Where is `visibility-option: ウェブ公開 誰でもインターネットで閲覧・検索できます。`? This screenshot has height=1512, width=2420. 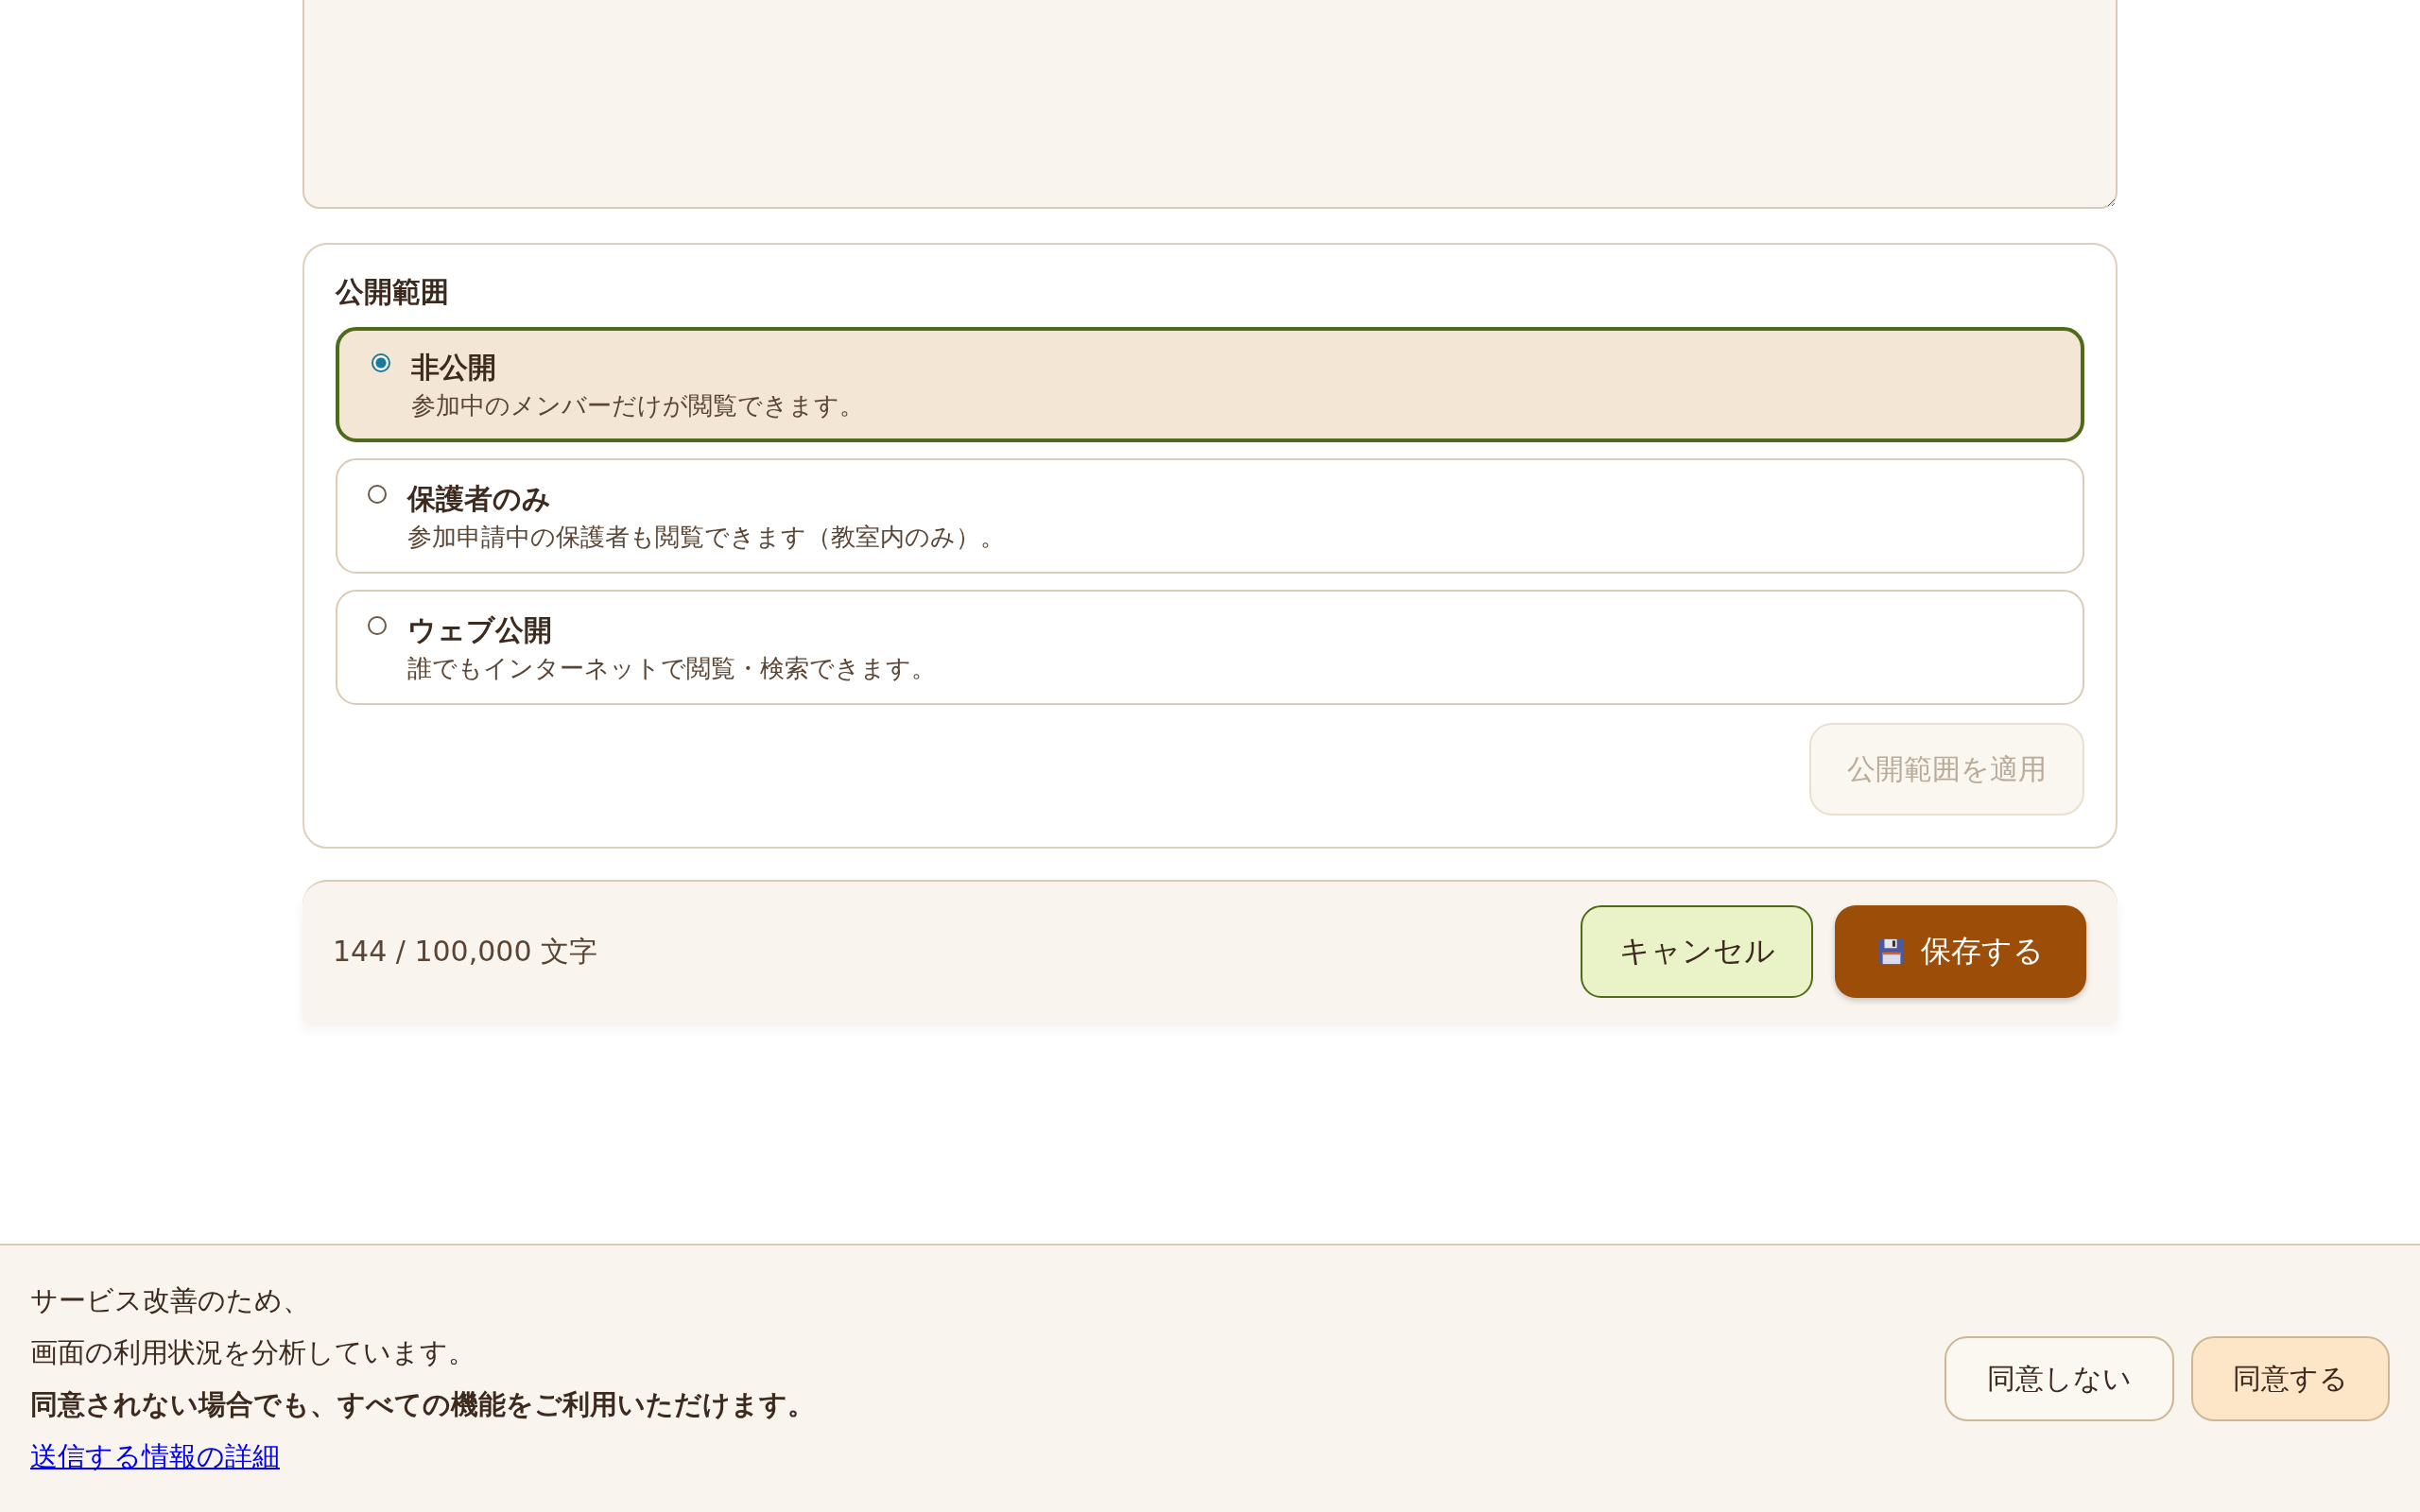
visibility-option: ウェブ公開 誰でもインターネットで閲覧・検索できます。 is located at coordinates (1210, 647).